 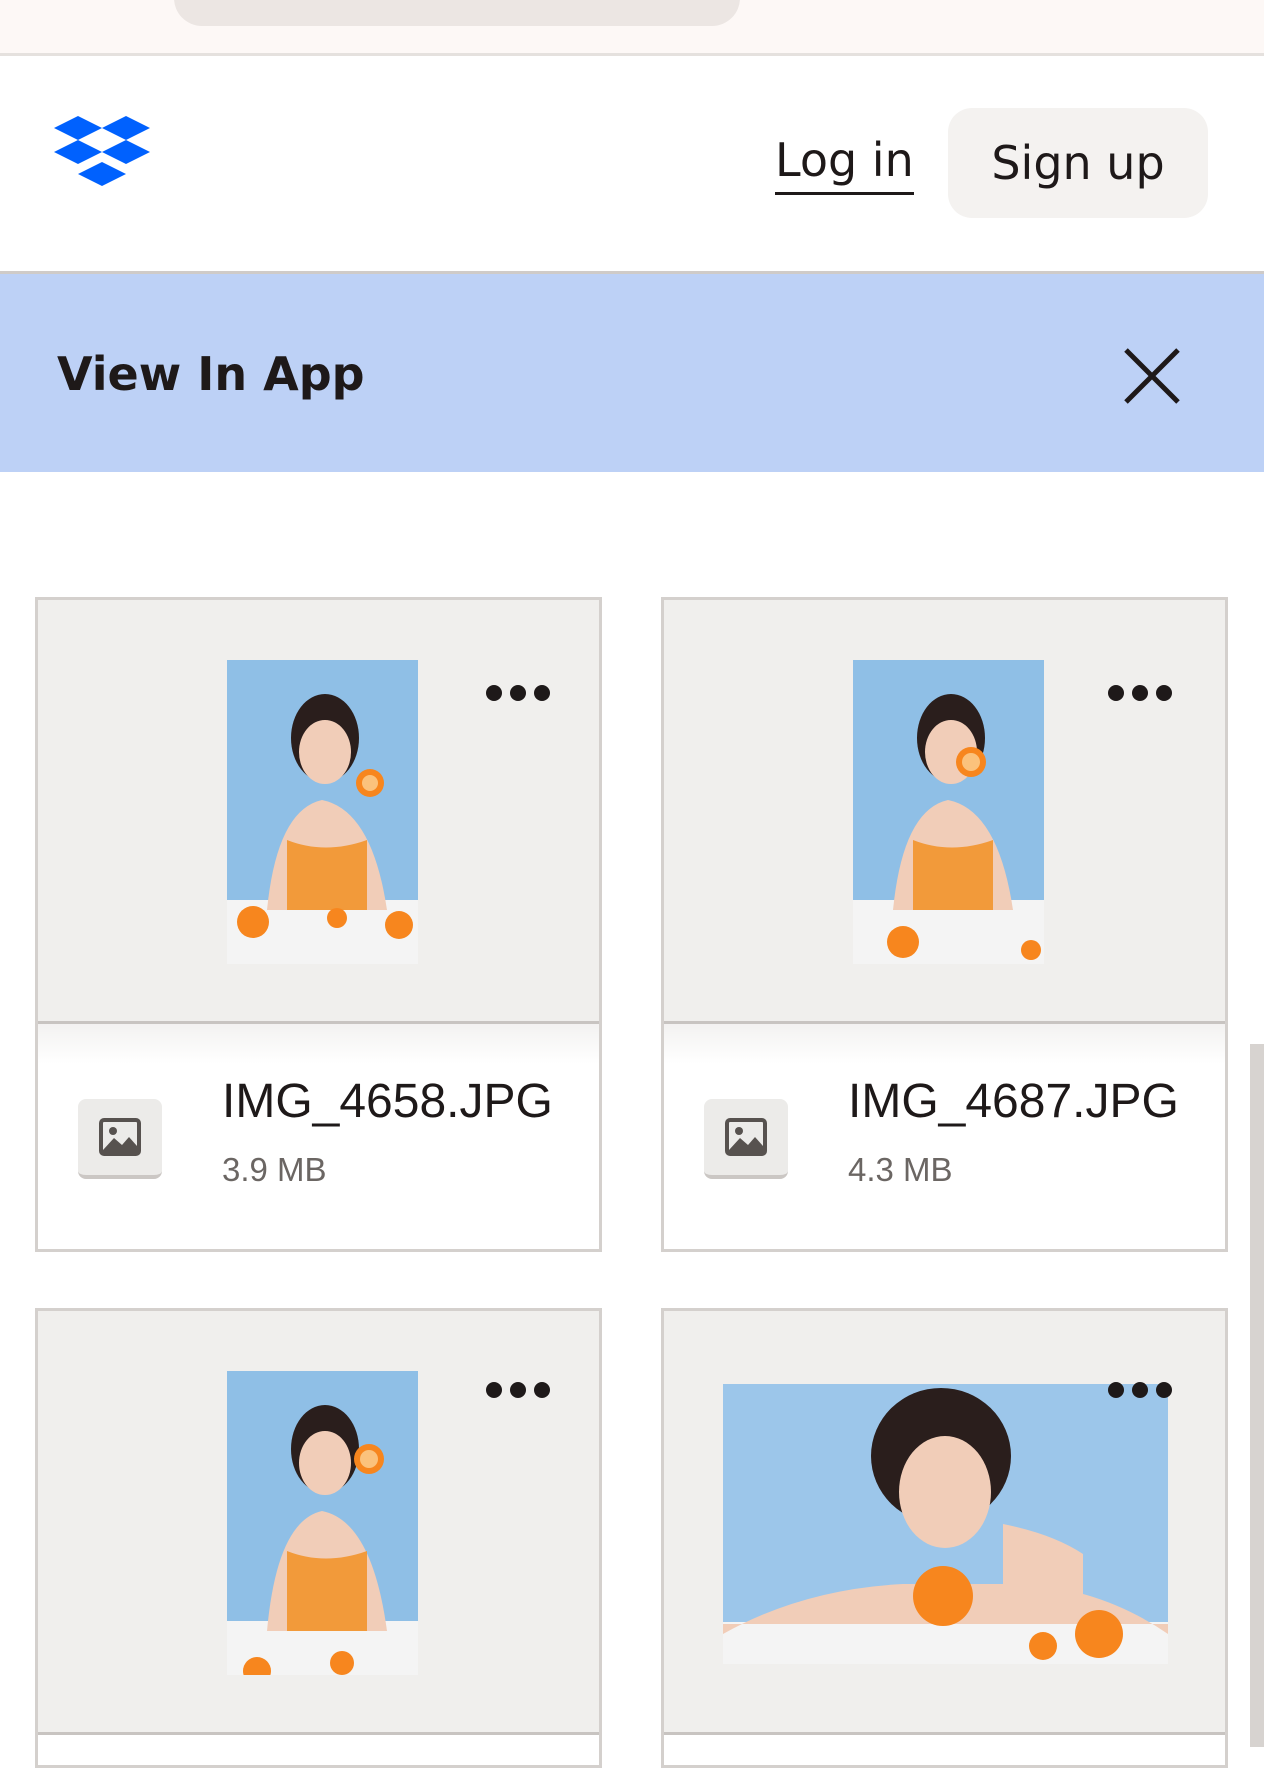 I want to click on site-header: Log in Sign up, so click(x=632, y=165).